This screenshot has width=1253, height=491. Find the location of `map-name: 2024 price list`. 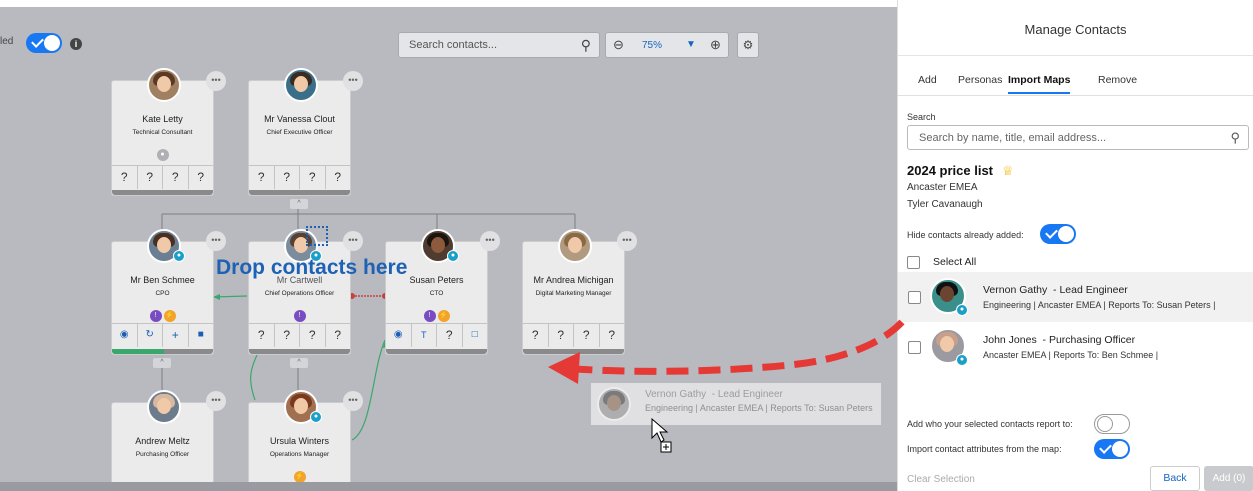

map-name: 2024 price list is located at coordinates (950, 170).